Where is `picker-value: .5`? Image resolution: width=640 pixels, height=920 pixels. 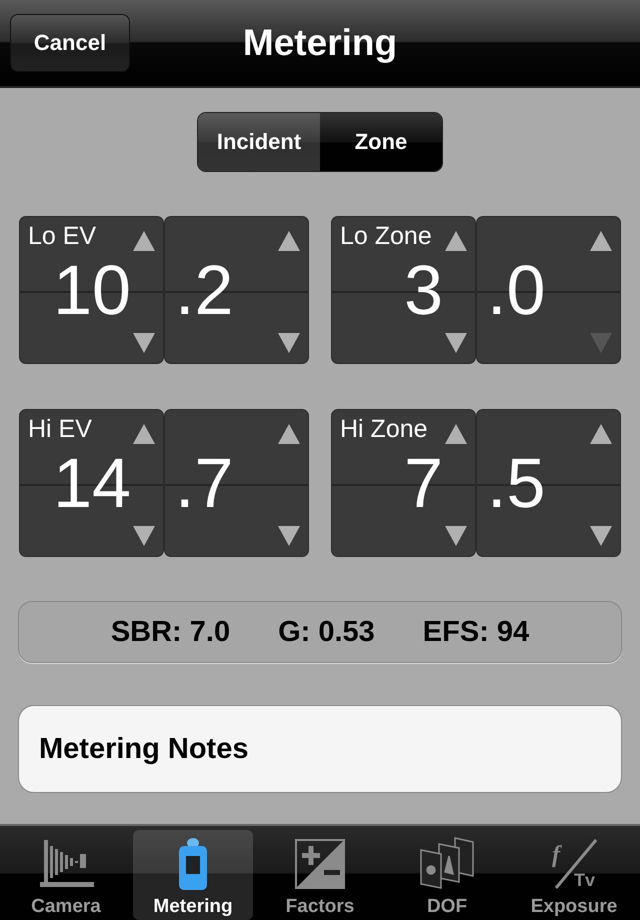
picker-value: .5 is located at coordinates (516, 483).